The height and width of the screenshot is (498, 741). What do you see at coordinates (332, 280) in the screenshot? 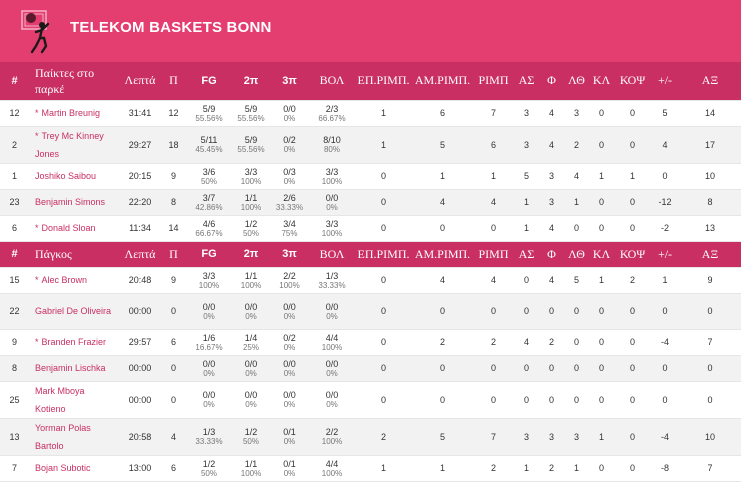
I see `free-throws: 1/3 33.33%` at bounding box center [332, 280].